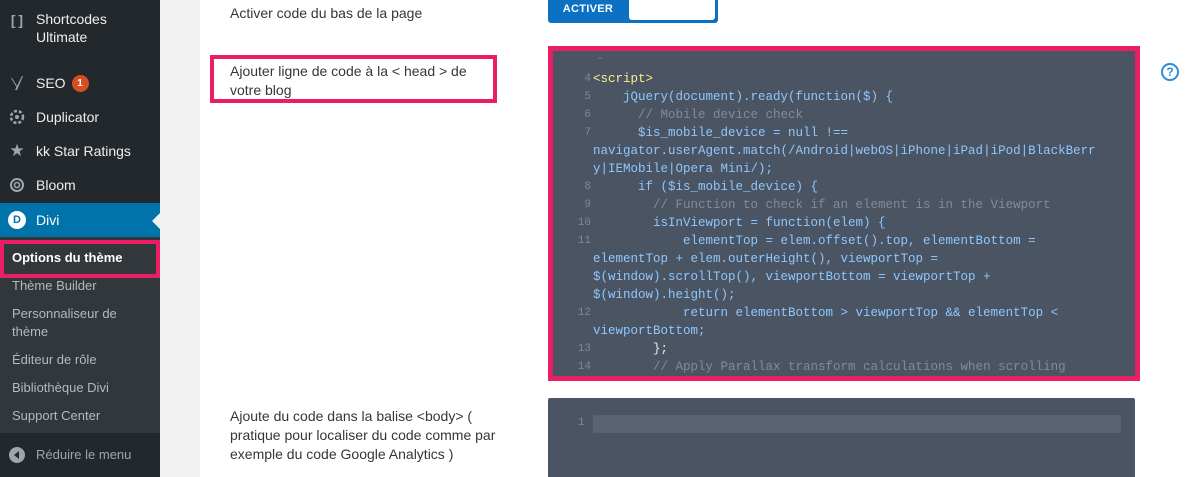  I want to click on sidebar-item-shortcodes-ultimate: [ ] Shortcodes Ultimate, so click(80, 30).